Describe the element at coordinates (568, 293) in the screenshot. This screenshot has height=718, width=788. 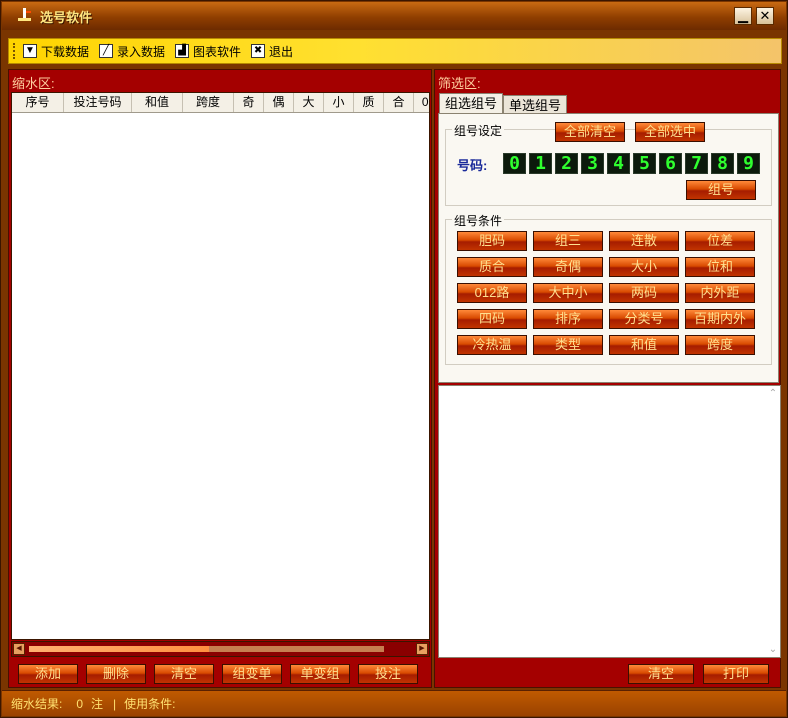
I see `condition-button: 大中小` at that location.